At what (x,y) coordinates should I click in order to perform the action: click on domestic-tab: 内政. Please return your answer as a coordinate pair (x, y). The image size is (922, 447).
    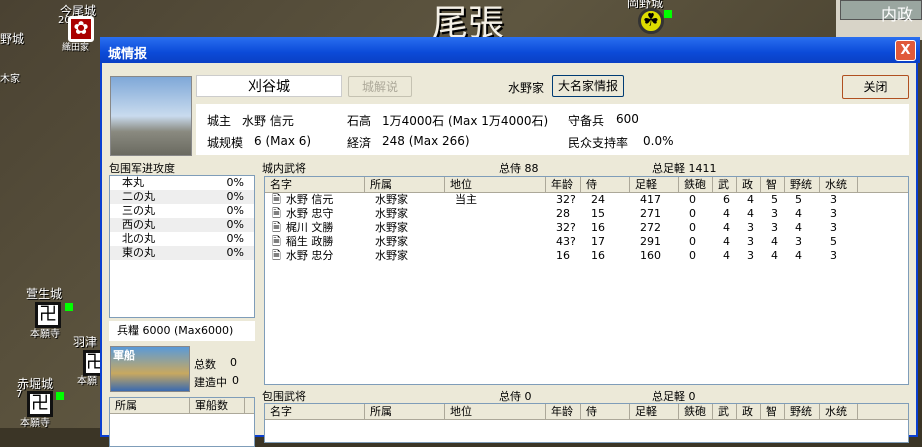
    Looking at the image, I should click on (881, 12).